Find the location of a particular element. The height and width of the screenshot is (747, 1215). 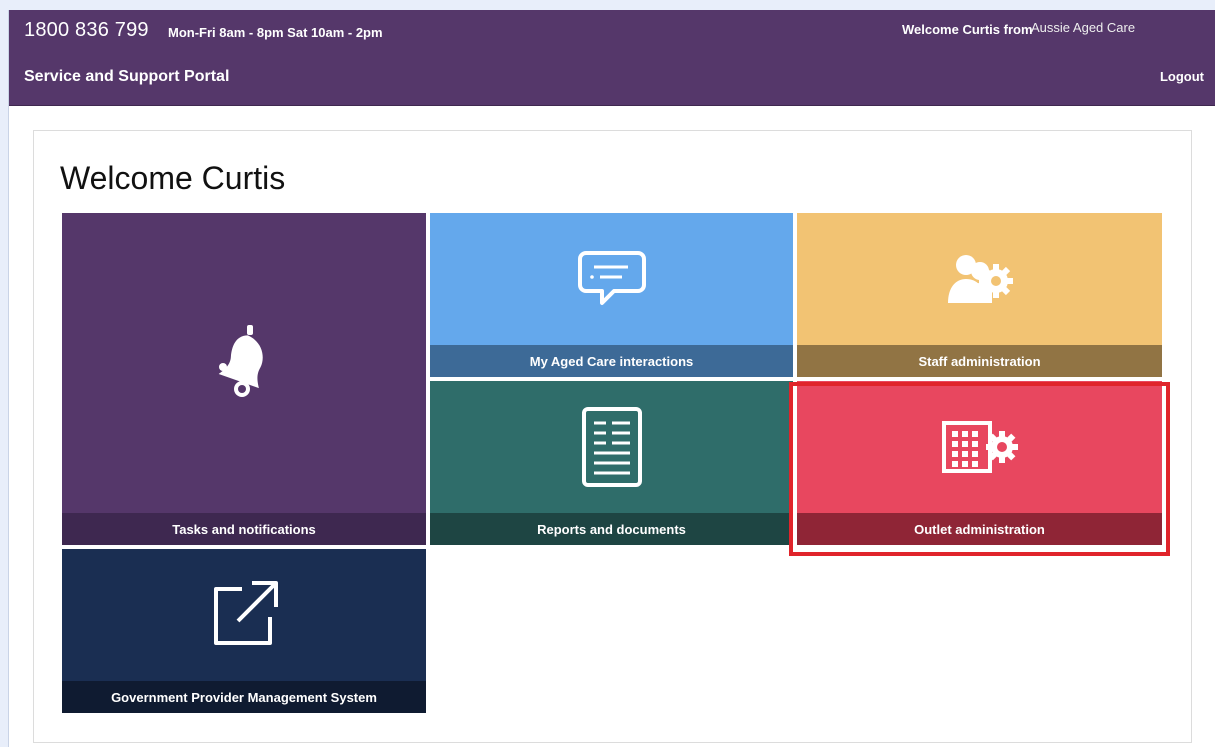

tile-label: Reports and documents is located at coordinates (611, 529).